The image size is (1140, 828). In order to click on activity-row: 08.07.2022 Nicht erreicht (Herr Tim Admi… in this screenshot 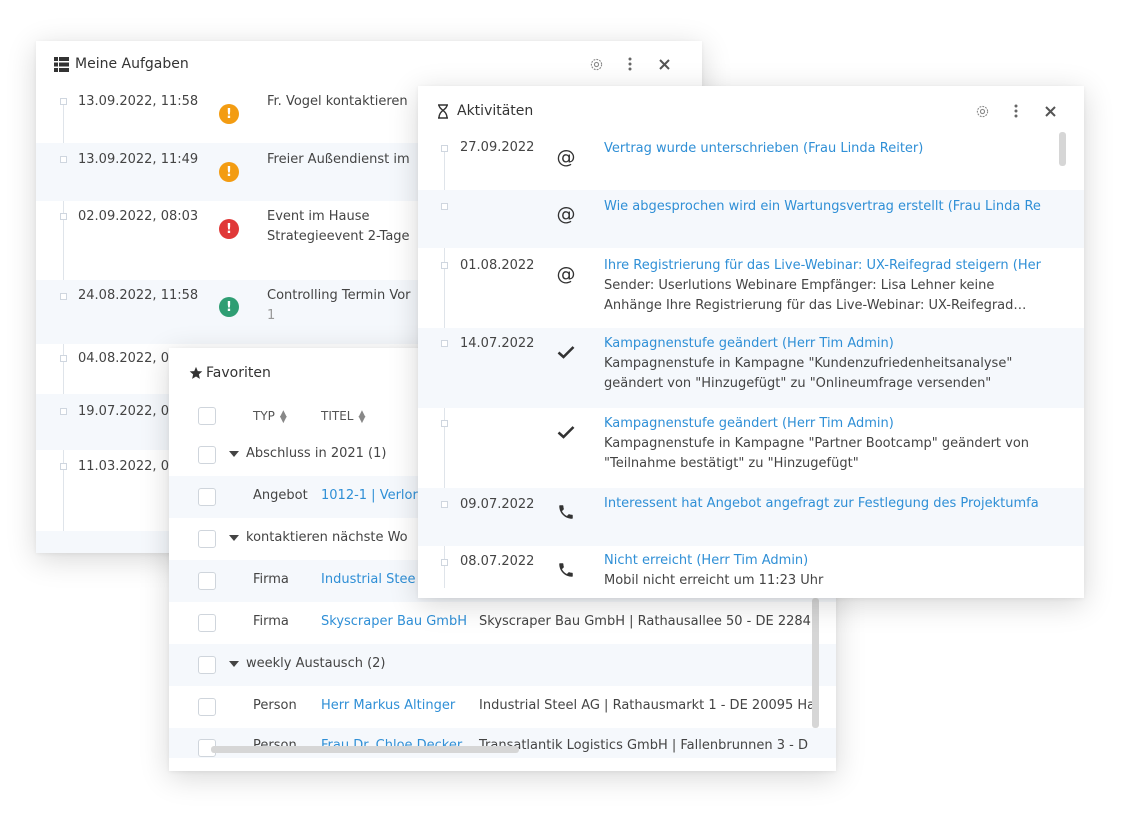, I will do `click(751, 572)`.